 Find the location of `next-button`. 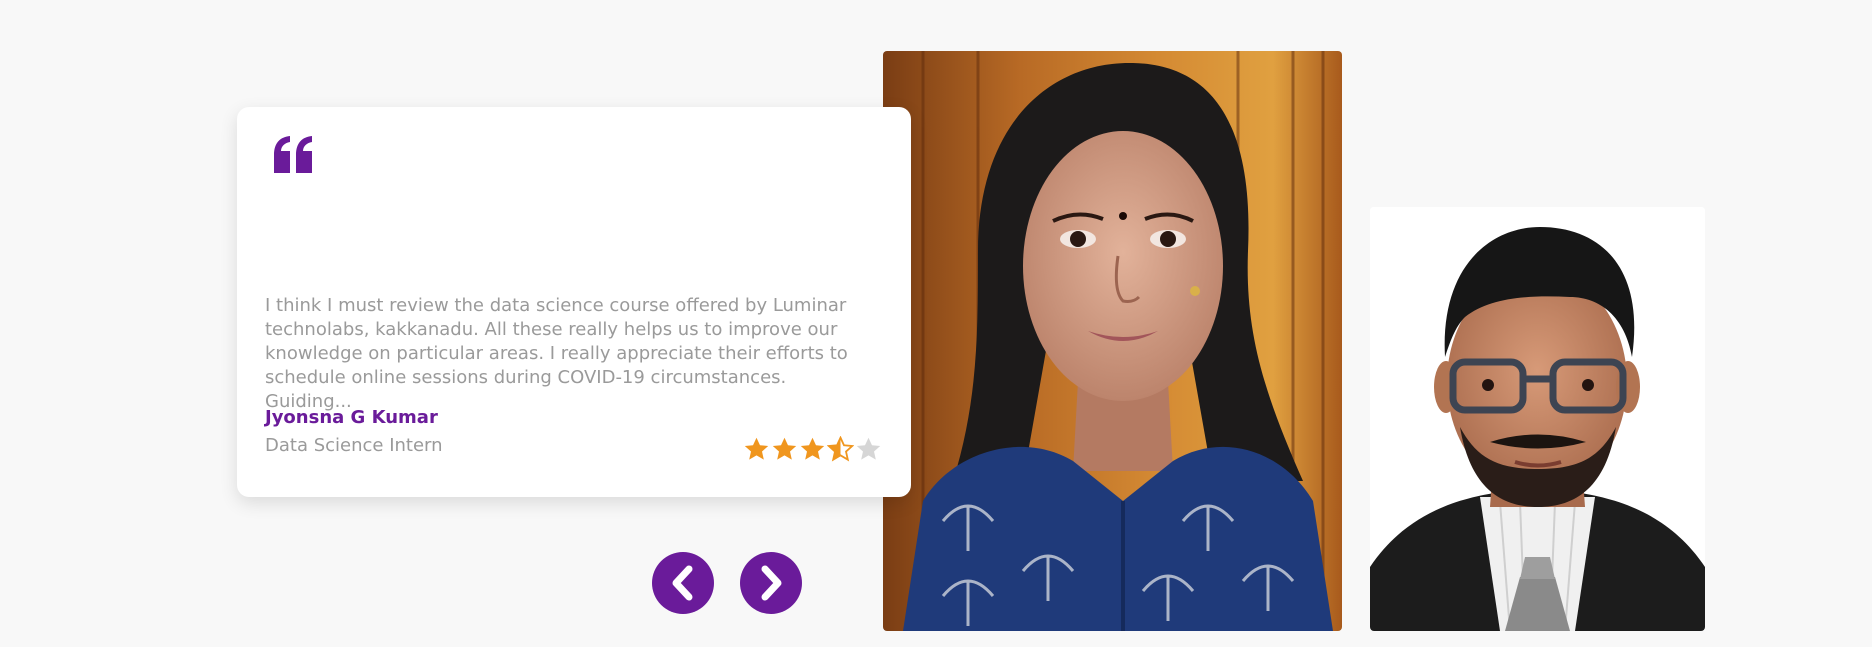

next-button is located at coordinates (771, 583).